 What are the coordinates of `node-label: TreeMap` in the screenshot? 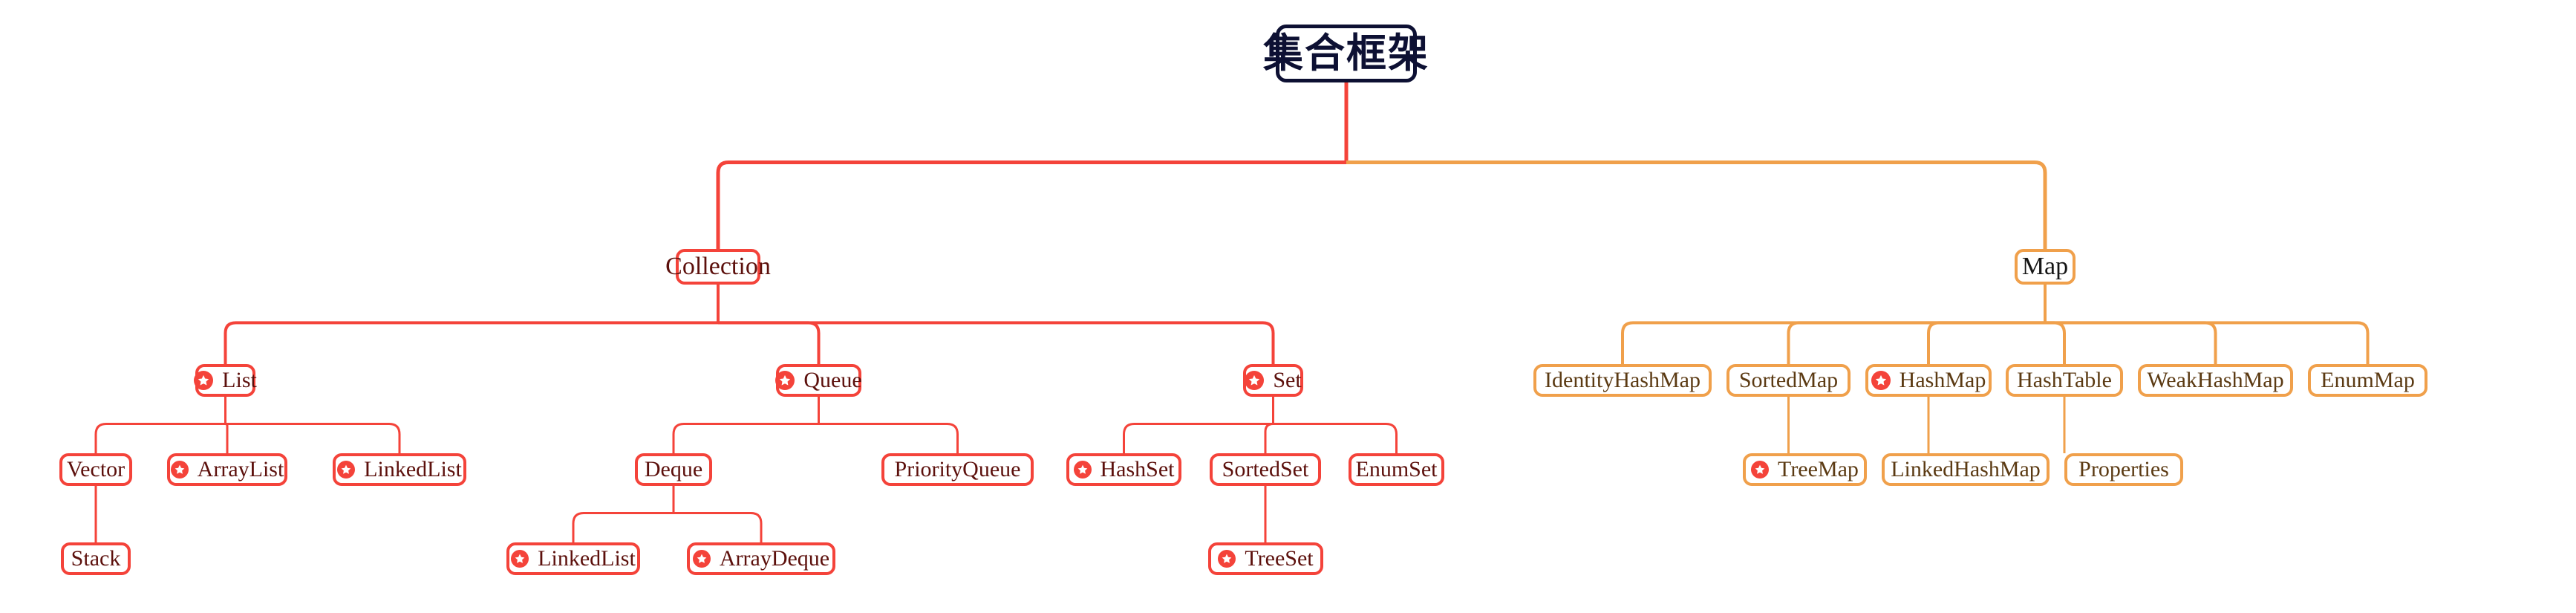 It's located at (1818, 469).